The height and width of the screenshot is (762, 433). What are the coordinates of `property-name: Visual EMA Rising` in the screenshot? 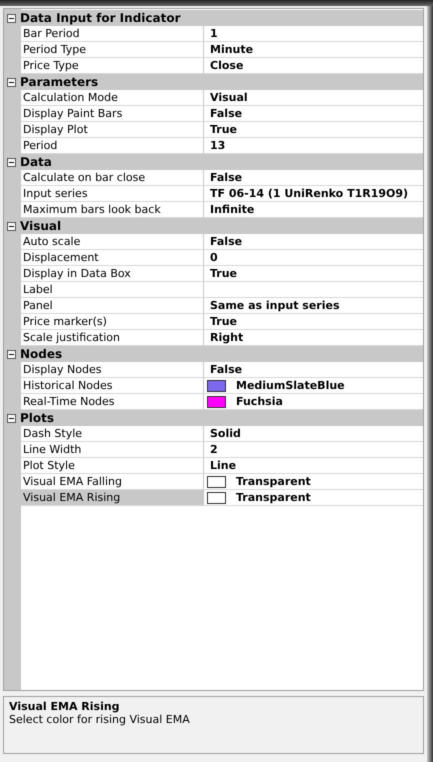 It's located at (112, 498).